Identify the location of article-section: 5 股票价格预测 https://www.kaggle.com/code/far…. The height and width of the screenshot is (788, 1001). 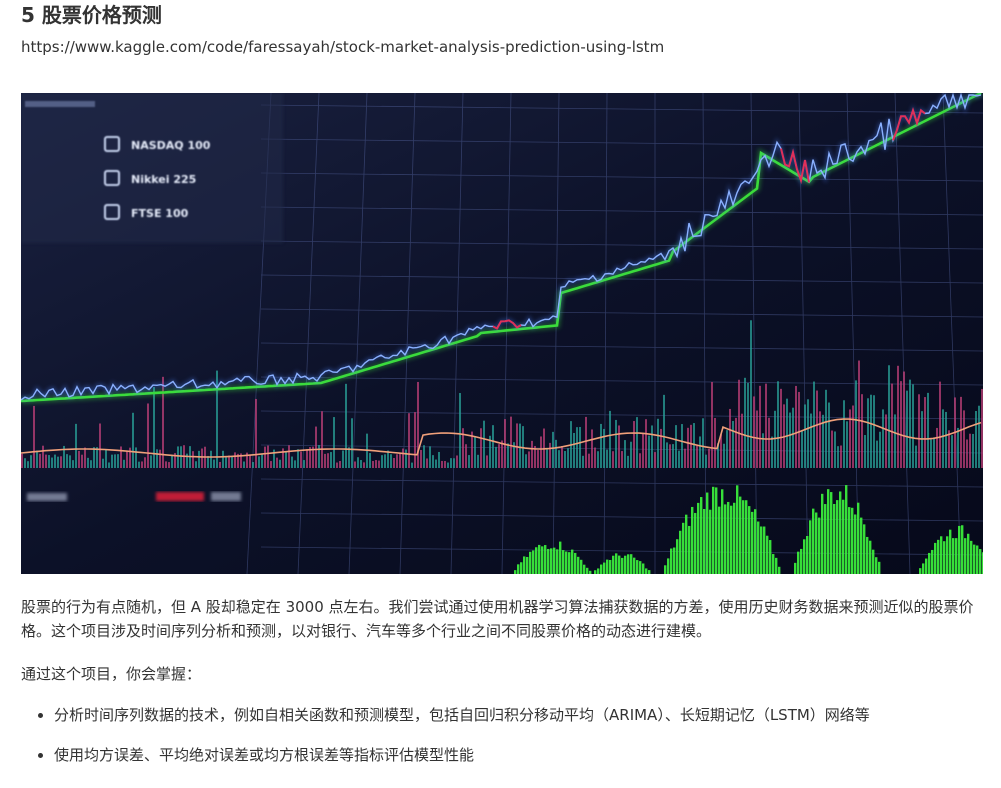
(500, 28).